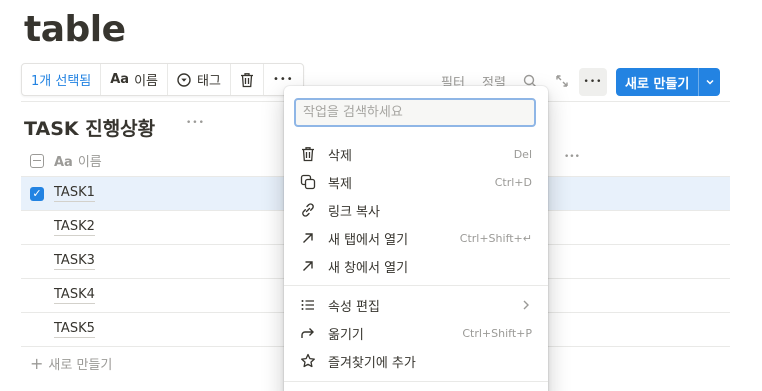  What do you see at coordinates (146, 81) in the screenshot?
I see `name-property-label: 이름` at bounding box center [146, 81].